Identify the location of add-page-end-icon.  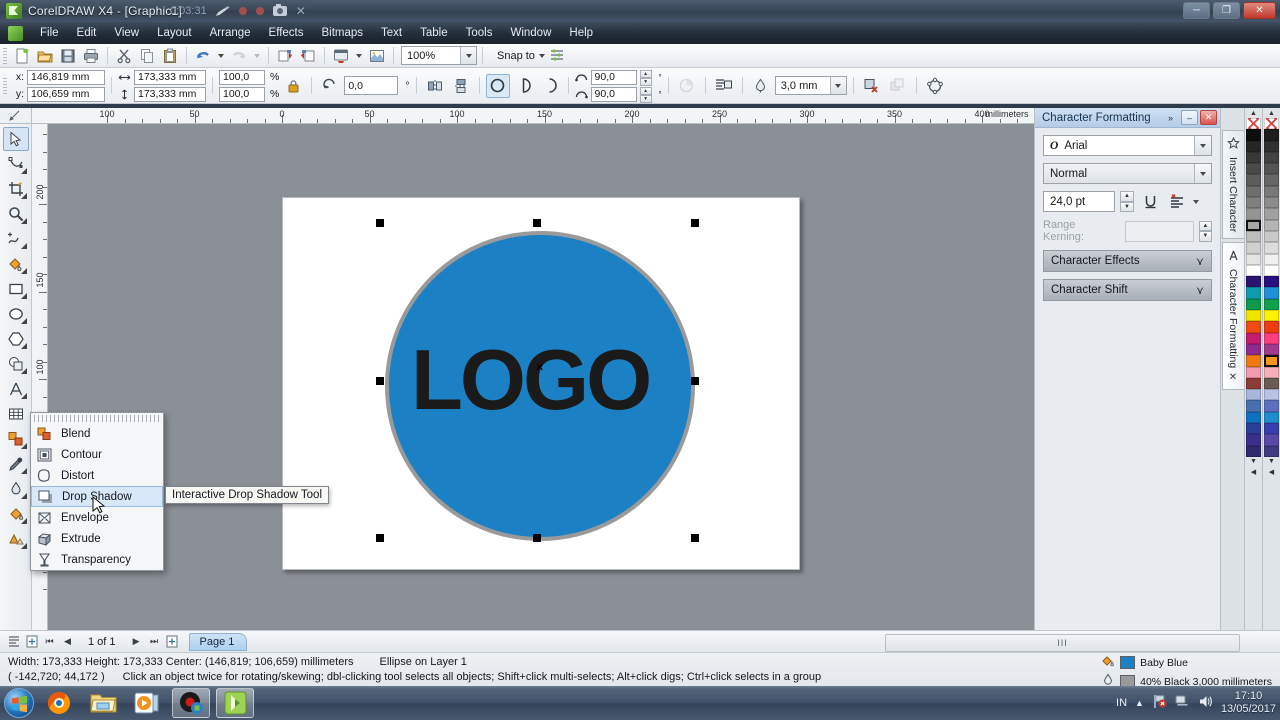
(172, 641).